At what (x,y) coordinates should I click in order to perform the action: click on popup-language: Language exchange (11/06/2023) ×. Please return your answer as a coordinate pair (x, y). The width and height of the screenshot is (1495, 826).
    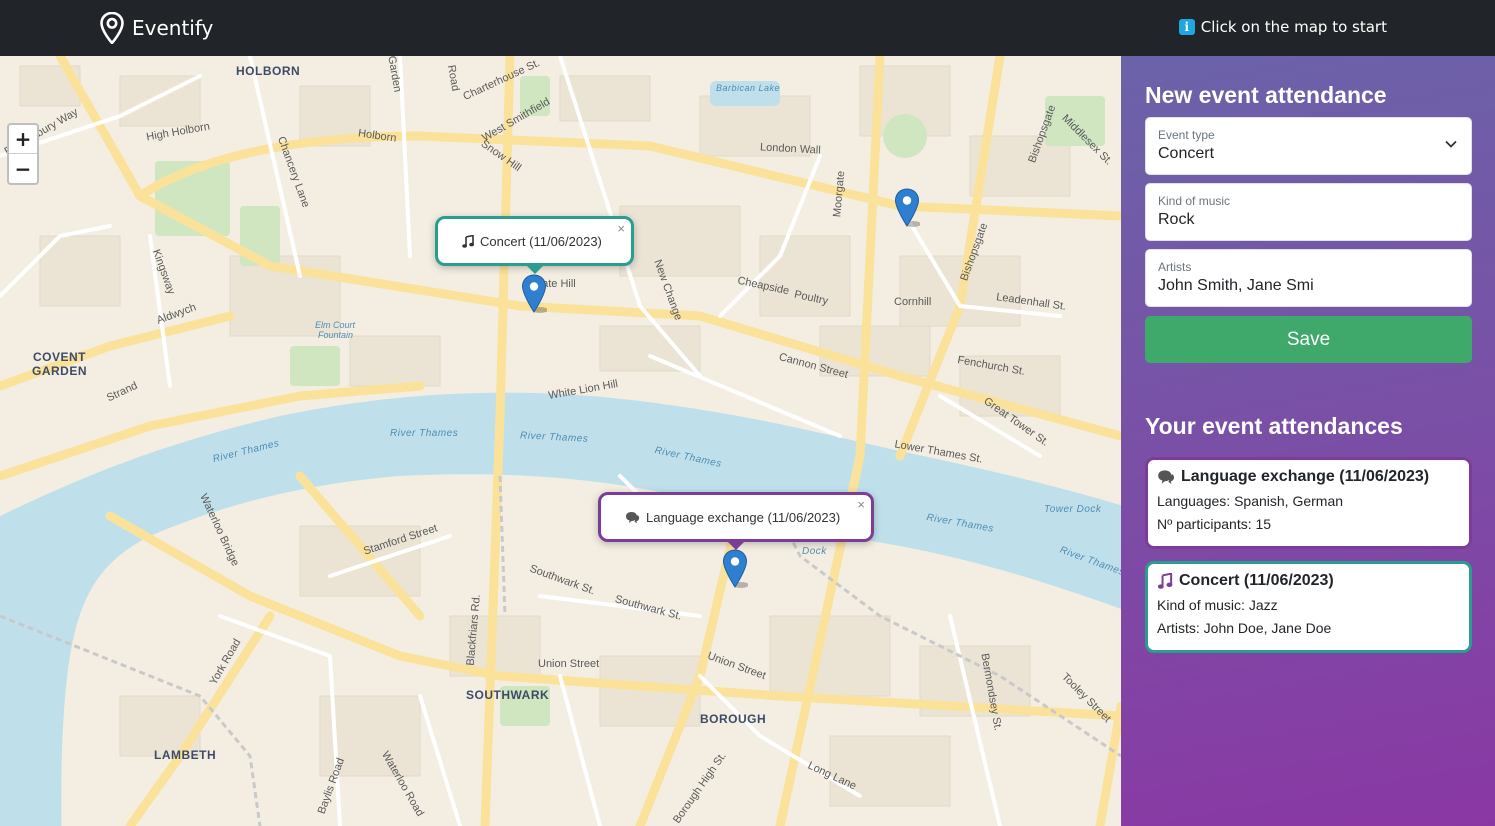
    Looking at the image, I should click on (736, 521).